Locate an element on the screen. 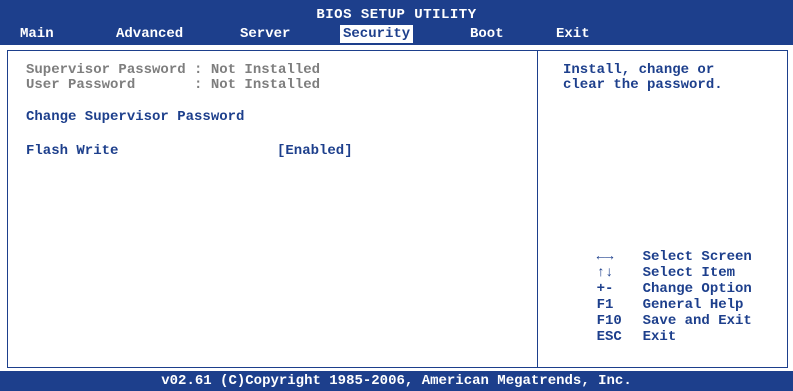 The width and height of the screenshot is (793, 391). change-supervisor-password-item: Change Supervisor Password is located at coordinates (135, 117).